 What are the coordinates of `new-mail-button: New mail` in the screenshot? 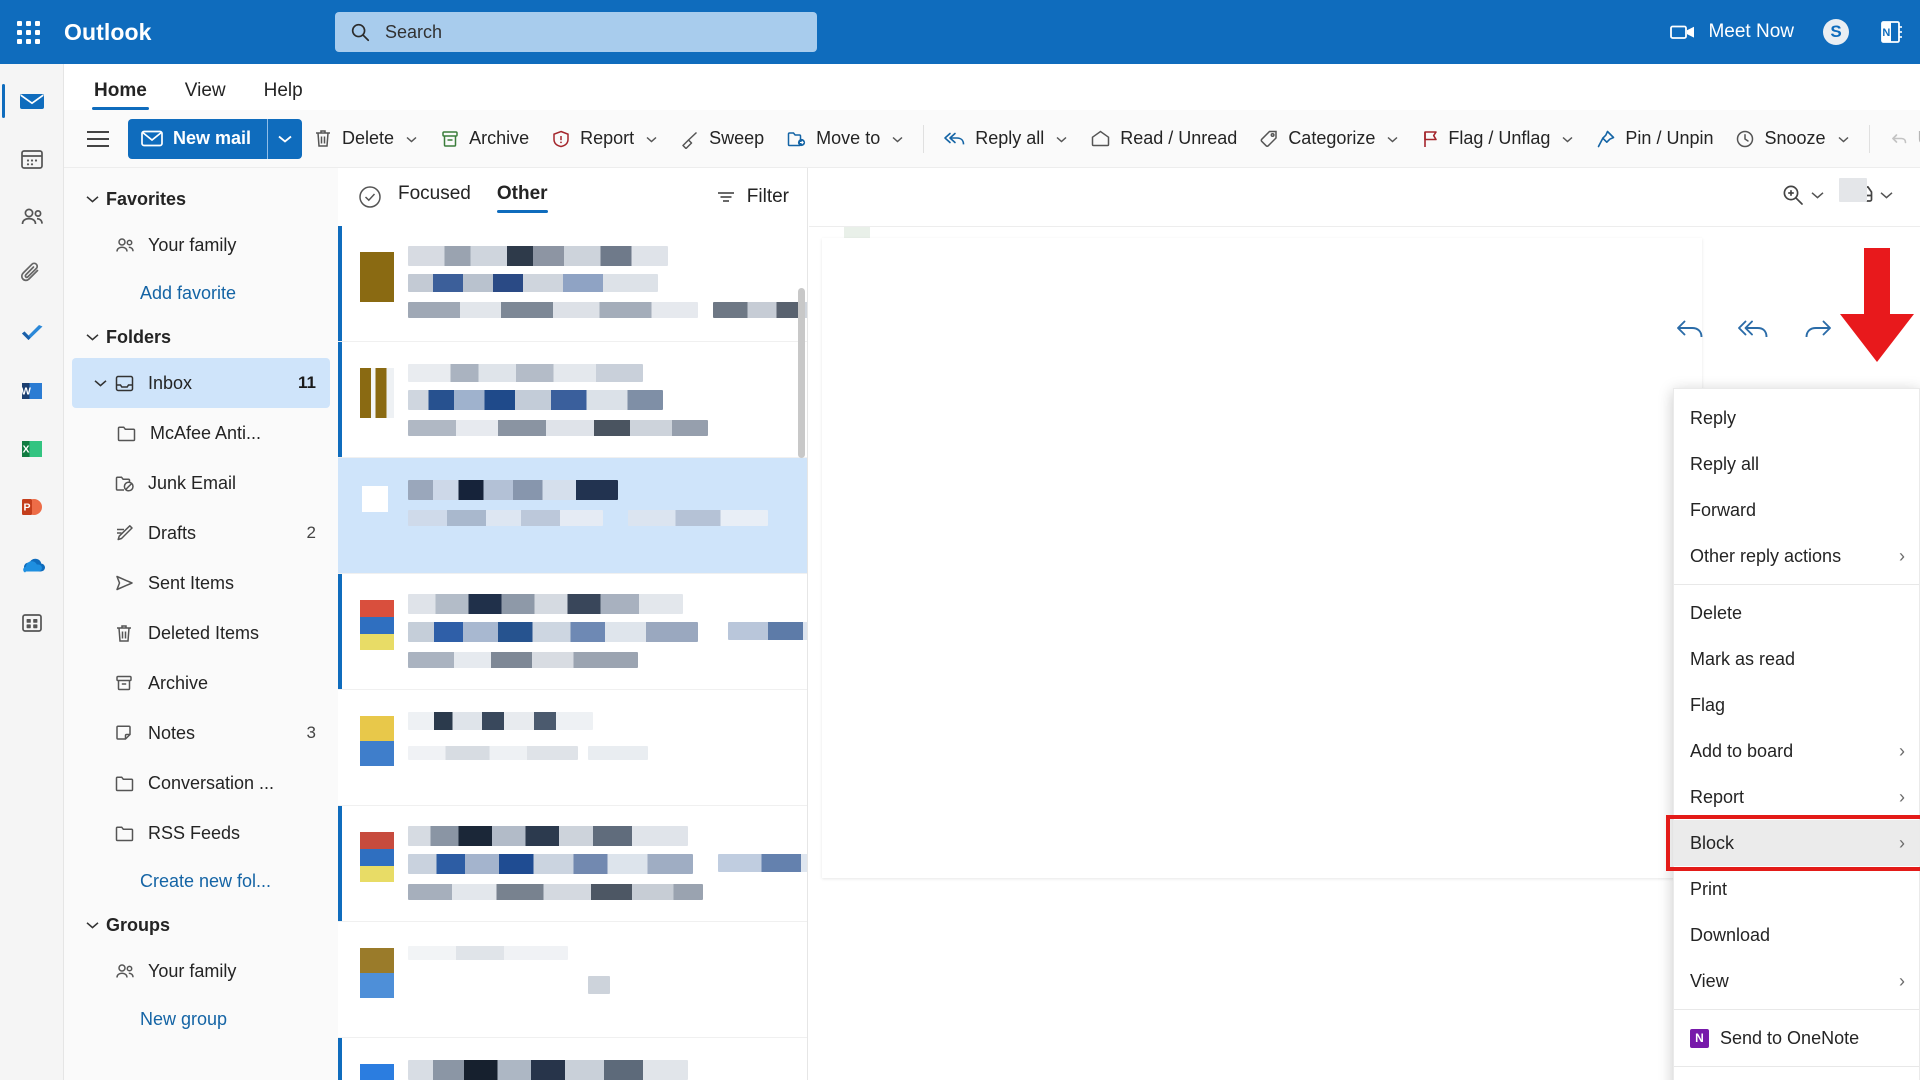 It's located at (215, 138).